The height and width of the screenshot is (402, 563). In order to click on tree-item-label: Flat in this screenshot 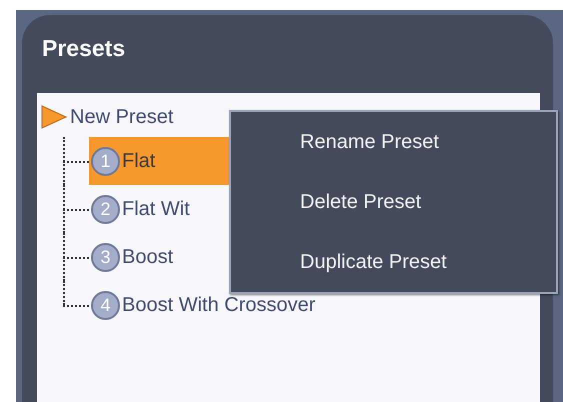, I will do `click(139, 161)`.